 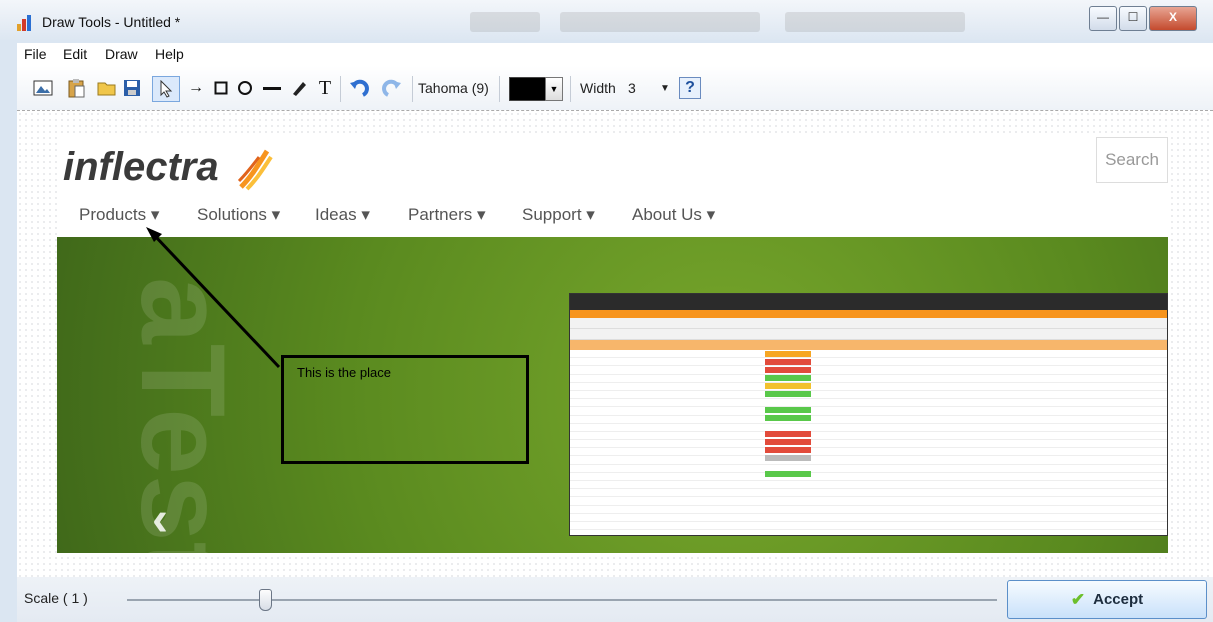 What do you see at coordinates (690, 88) in the screenshot?
I see `help-icon: ?` at bounding box center [690, 88].